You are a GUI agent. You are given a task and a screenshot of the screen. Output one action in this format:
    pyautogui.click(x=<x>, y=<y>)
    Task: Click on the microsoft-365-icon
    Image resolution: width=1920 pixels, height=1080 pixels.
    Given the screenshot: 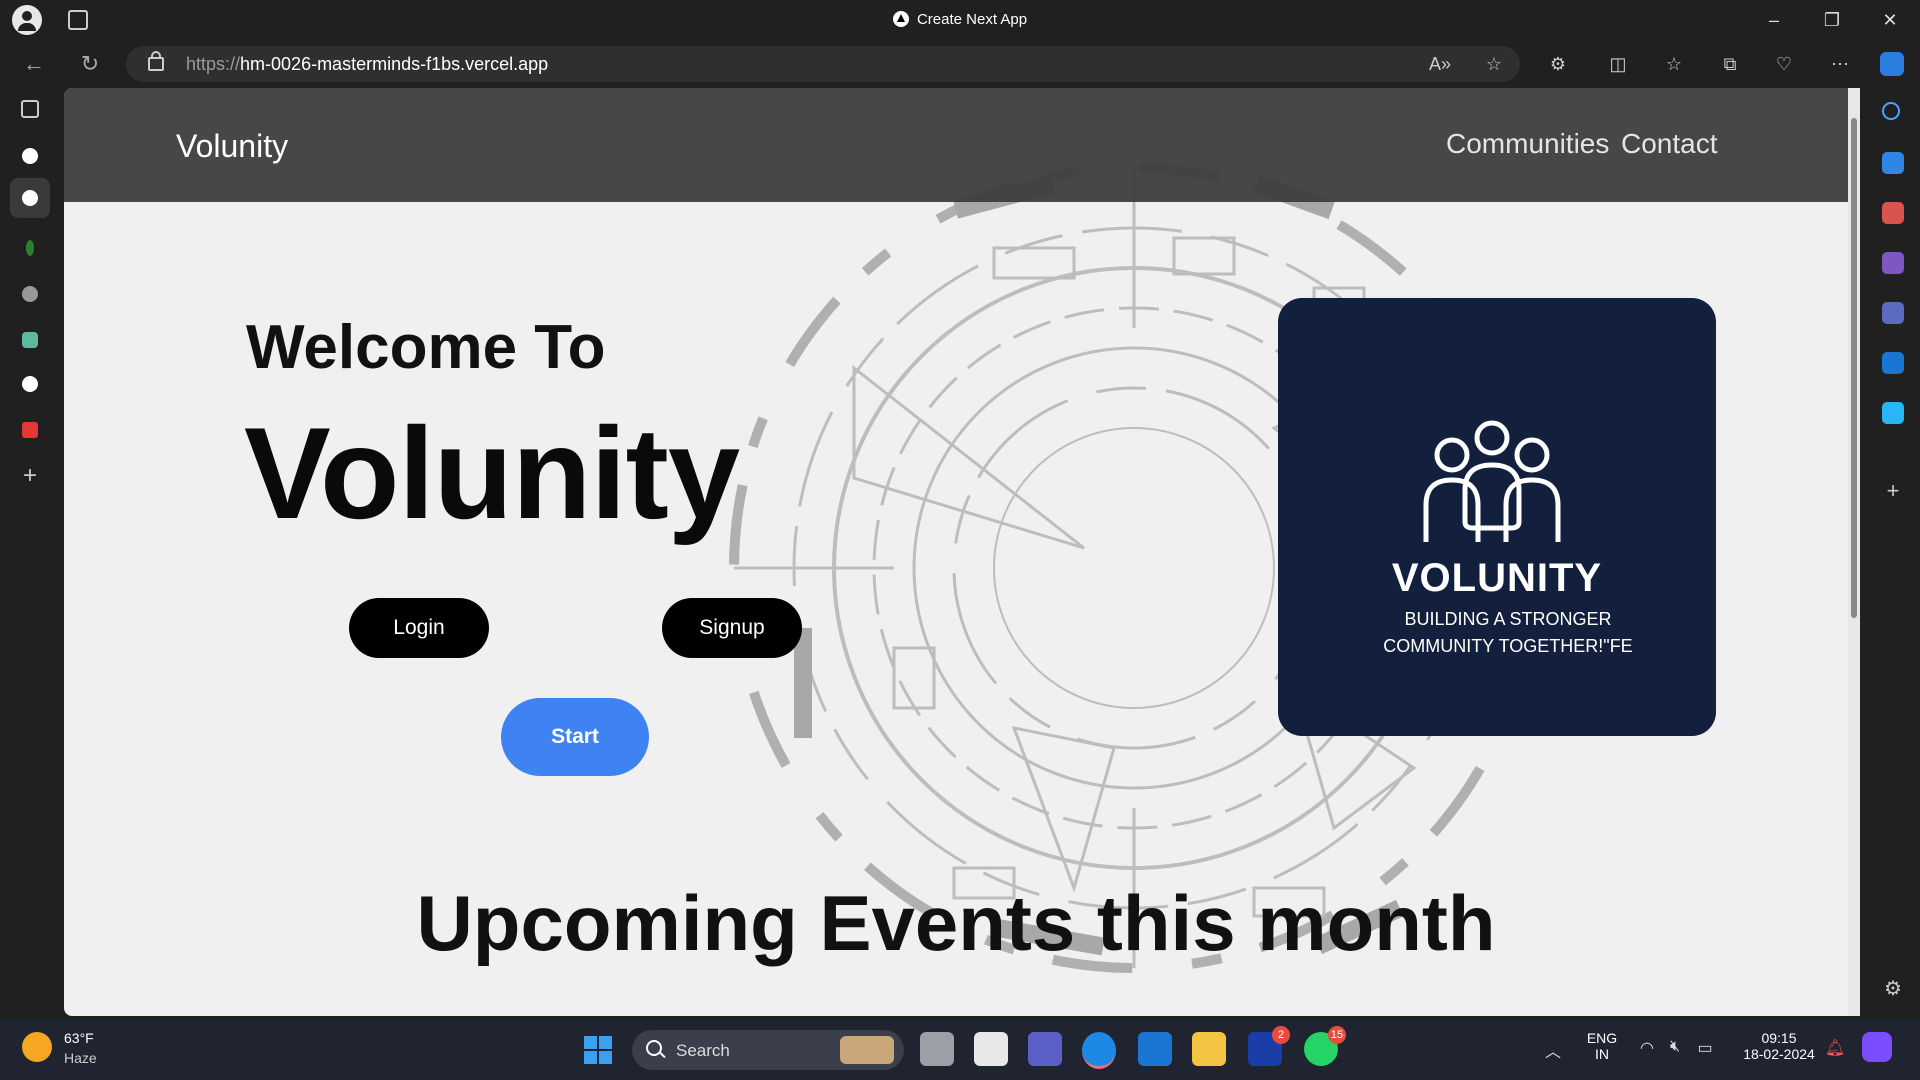 What is the action you would take?
    pyautogui.click(x=1893, y=313)
    